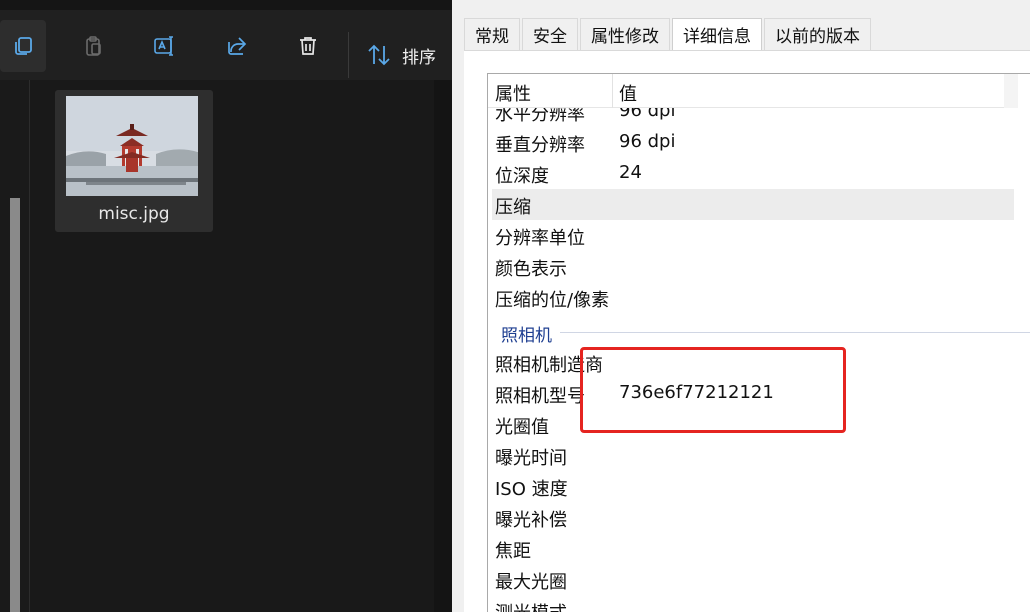 Image resolution: width=1030 pixels, height=612 pixels. I want to click on detail-key: 位深度, so click(522, 176).